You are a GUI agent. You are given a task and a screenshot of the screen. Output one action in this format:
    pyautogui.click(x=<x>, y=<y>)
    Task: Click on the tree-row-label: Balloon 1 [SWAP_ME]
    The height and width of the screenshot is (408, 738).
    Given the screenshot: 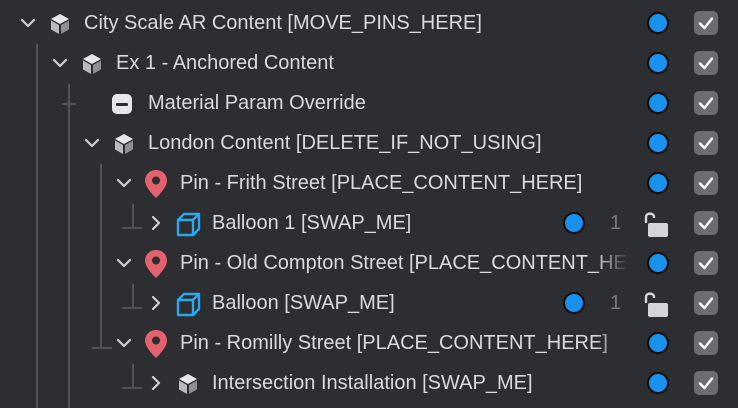 What is the action you would take?
    pyautogui.click(x=312, y=223)
    